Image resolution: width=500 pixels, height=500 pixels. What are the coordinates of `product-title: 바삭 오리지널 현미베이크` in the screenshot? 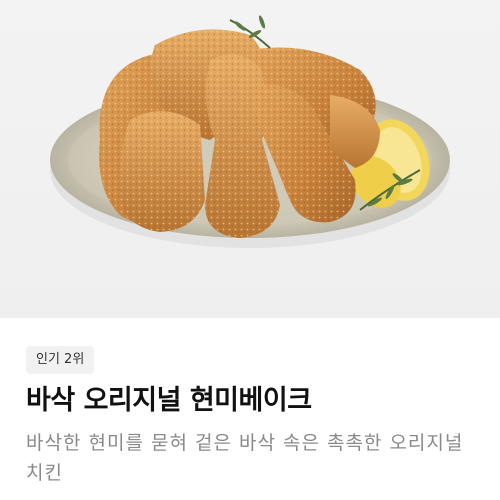 It's located at (169, 400).